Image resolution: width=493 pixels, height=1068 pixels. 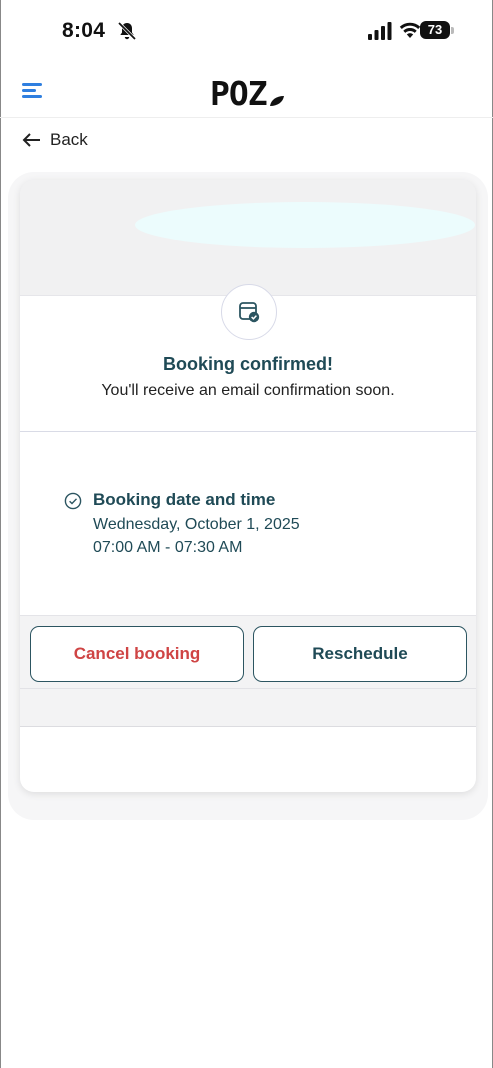 I want to click on battery-level: 73, so click(x=435, y=30).